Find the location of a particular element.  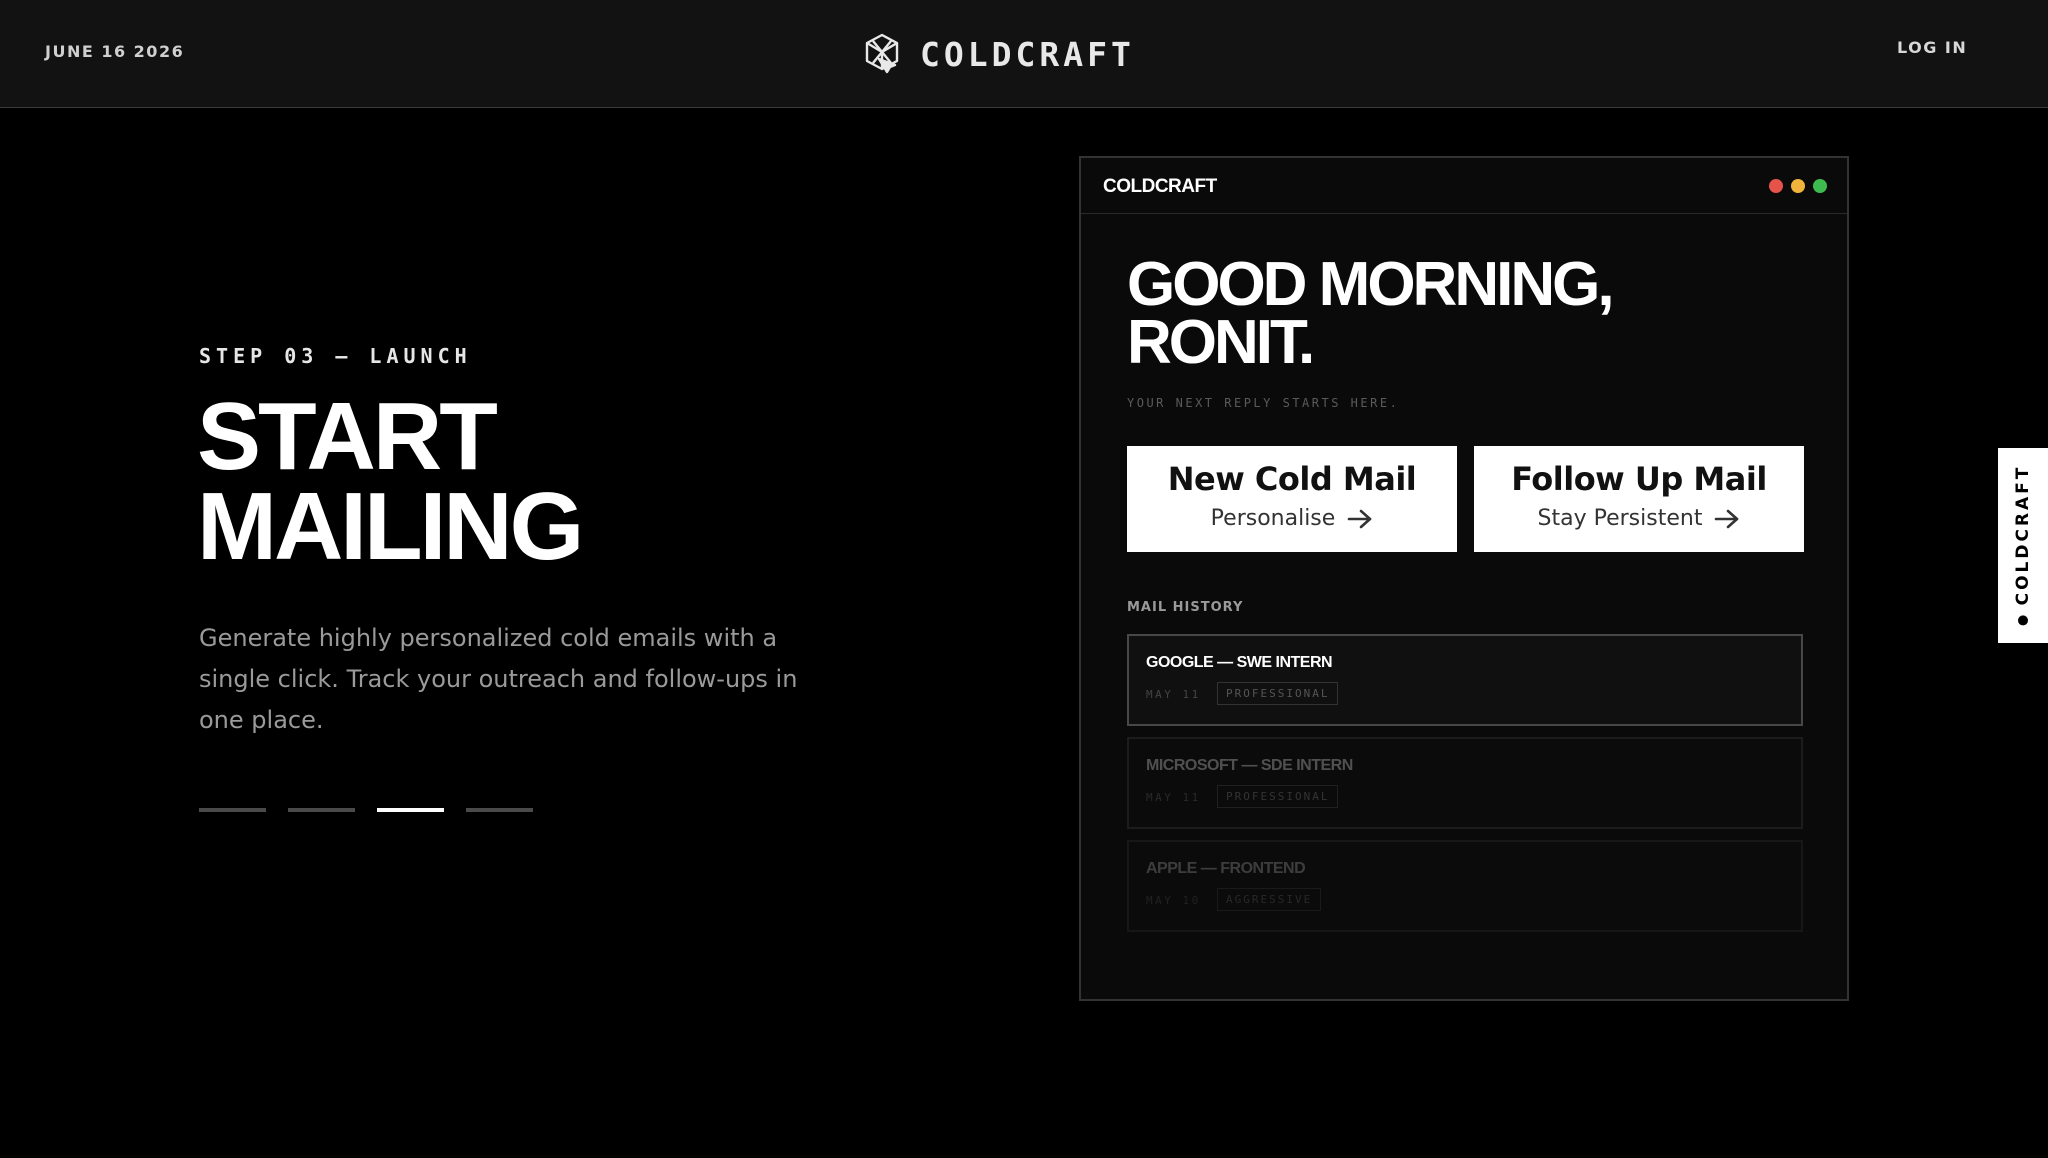

header-date: JUNE 16 2026 is located at coordinates (115, 51).